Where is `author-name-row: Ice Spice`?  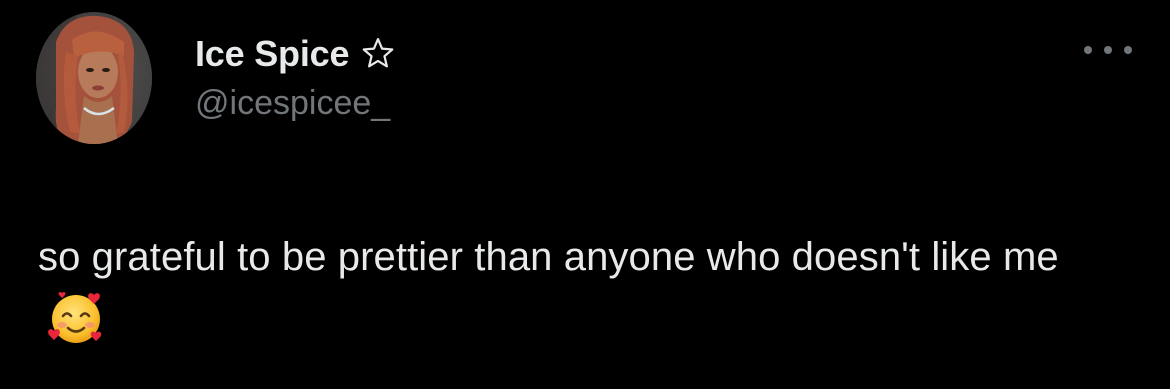
author-name-row: Ice Spice is located at coordinates (296, 54).